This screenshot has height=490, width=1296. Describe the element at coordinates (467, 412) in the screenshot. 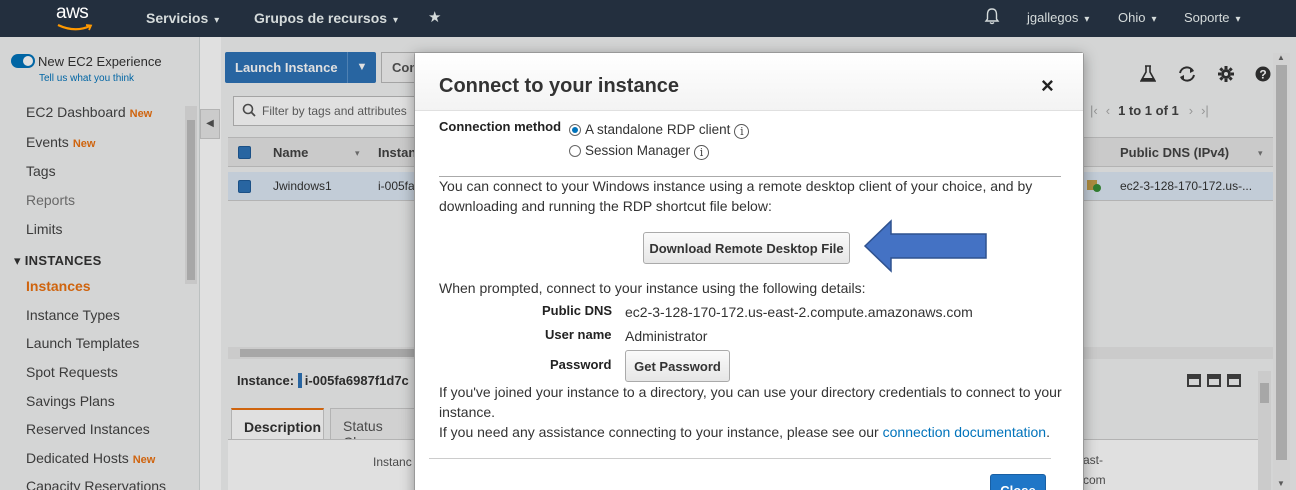

I see `directory-text-line2: instance.` at that location.